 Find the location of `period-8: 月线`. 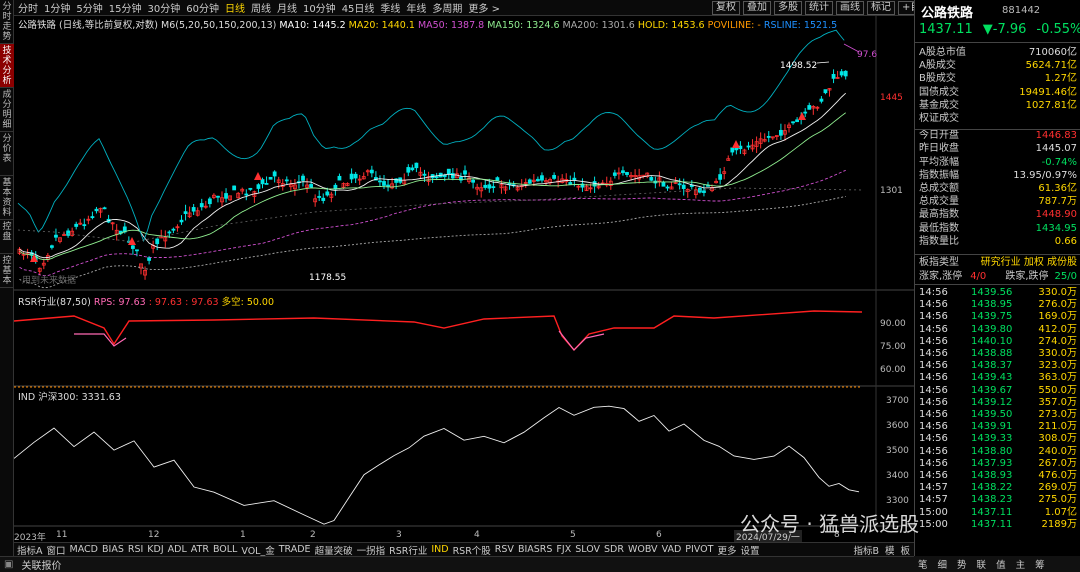

period-8: 月线 is located at coordinates (287, 7).